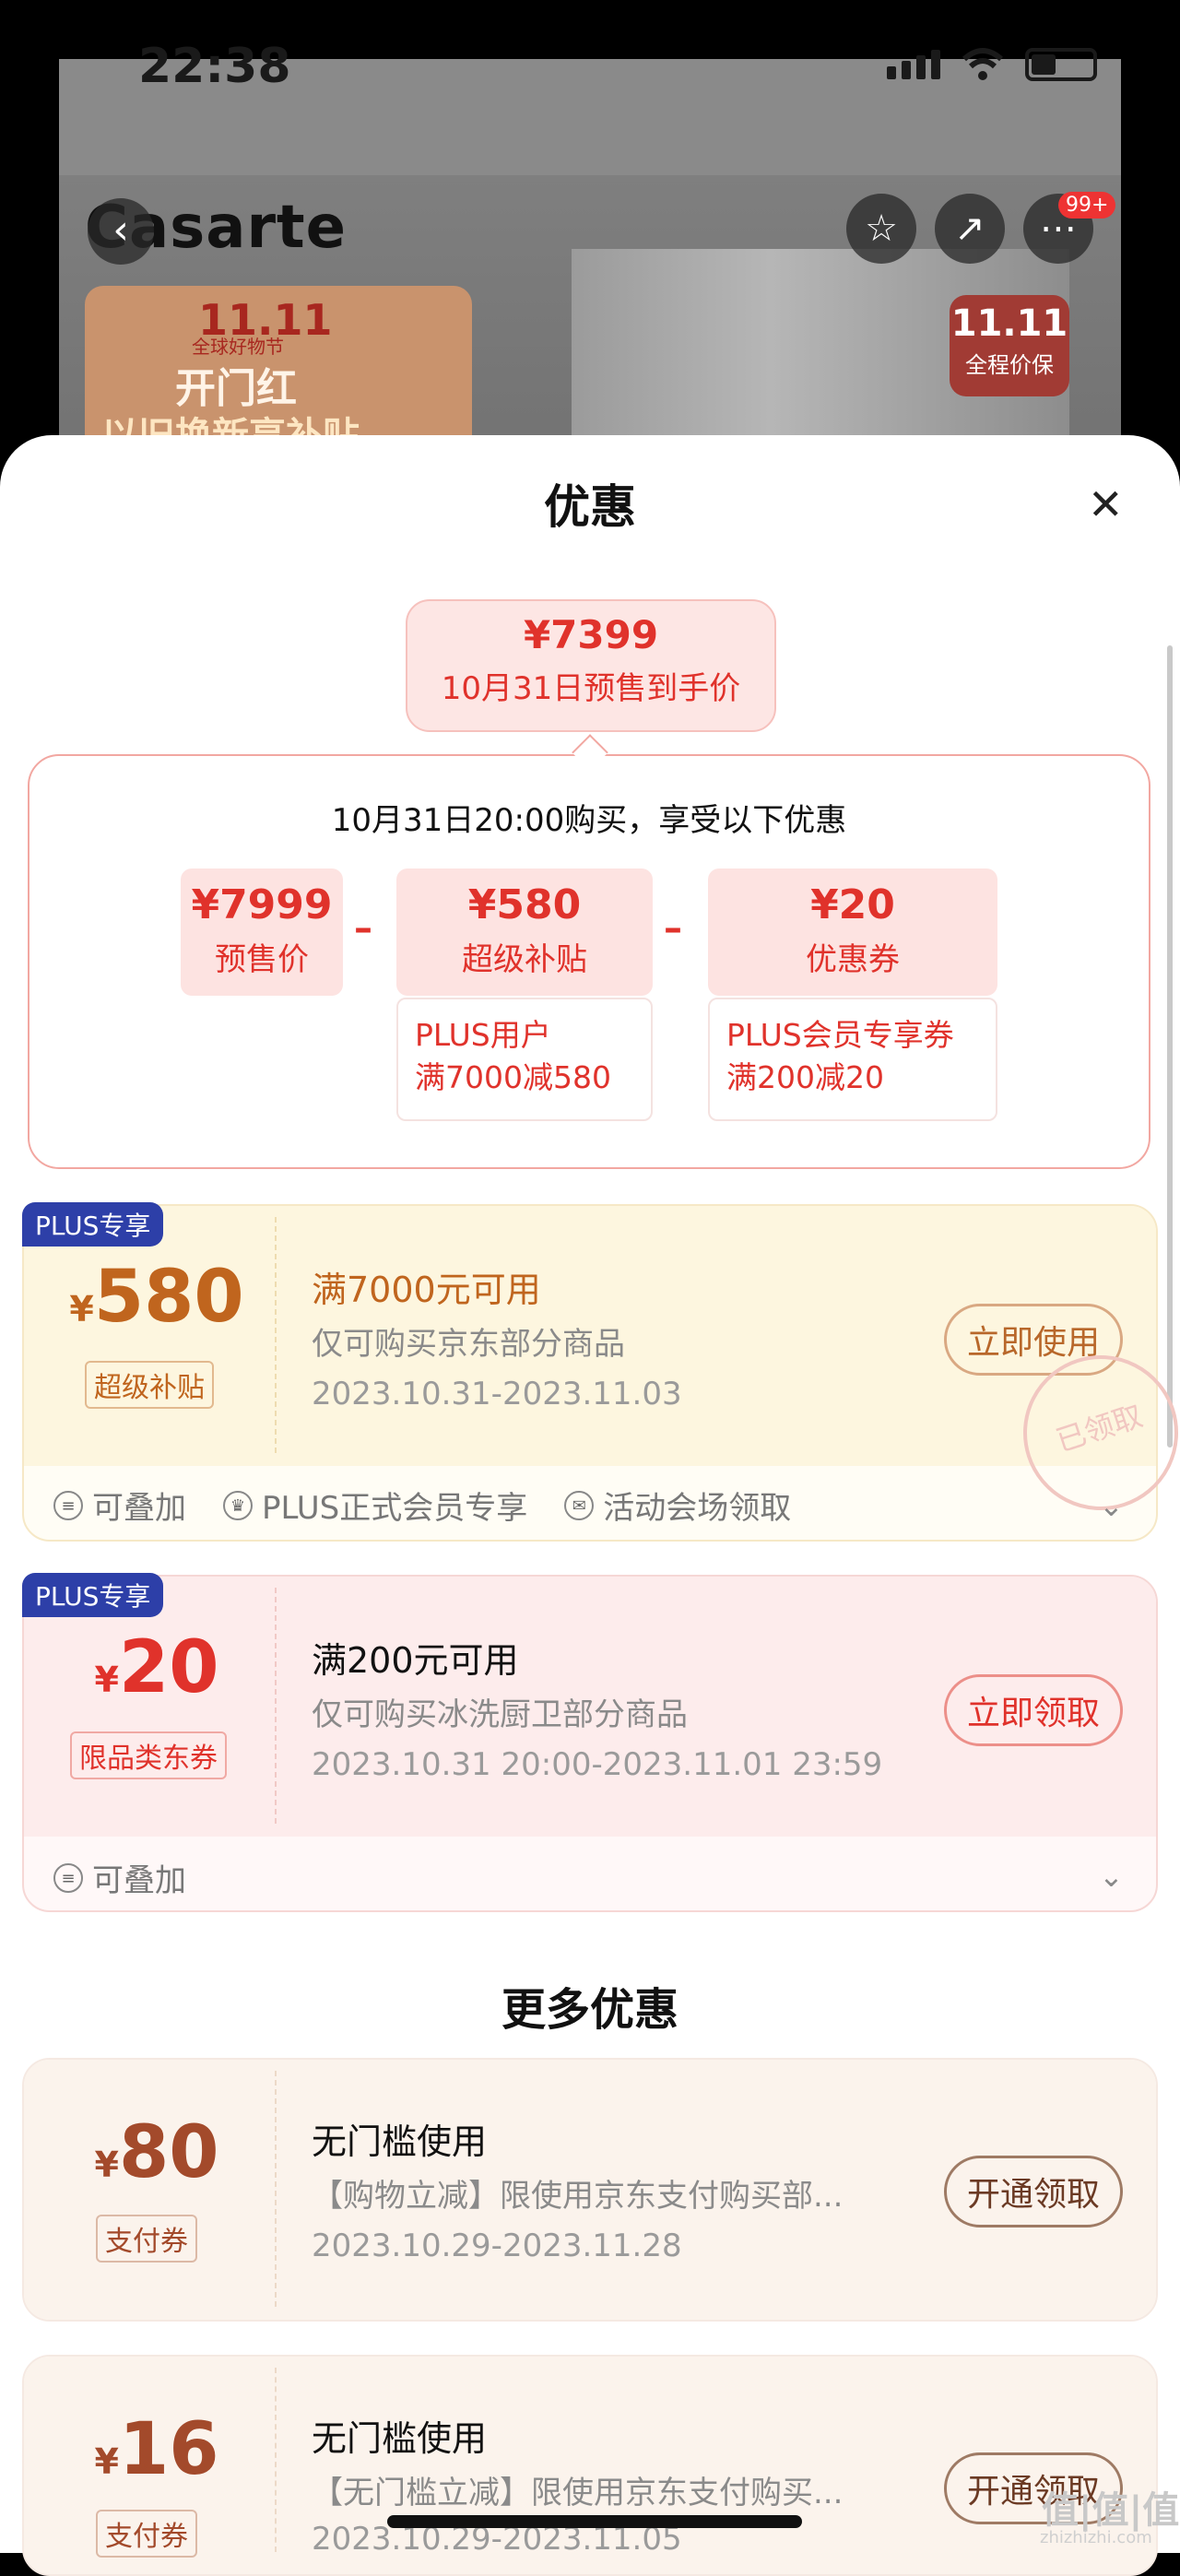 The image size is (1180, 2576). Describe the element at coordinates (262, 932) in the screenshot. I see `presale-price-pill: ¥7999 预售价` at that location.